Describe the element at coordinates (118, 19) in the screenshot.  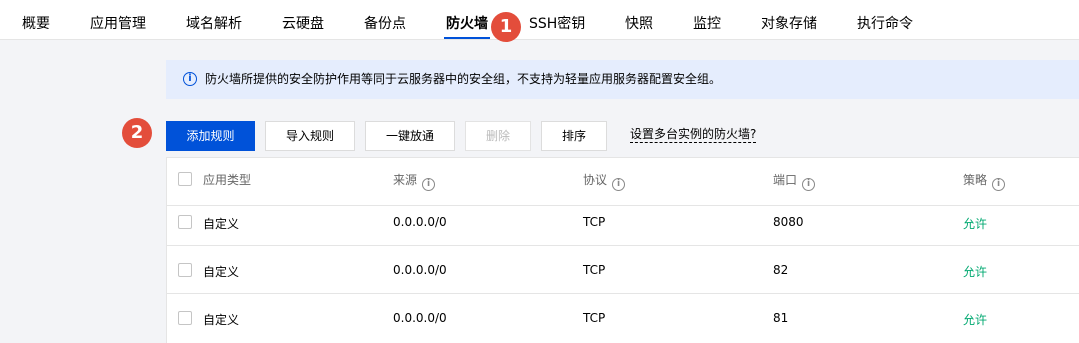
I see `tab-app-management: 应用管理` at that location.